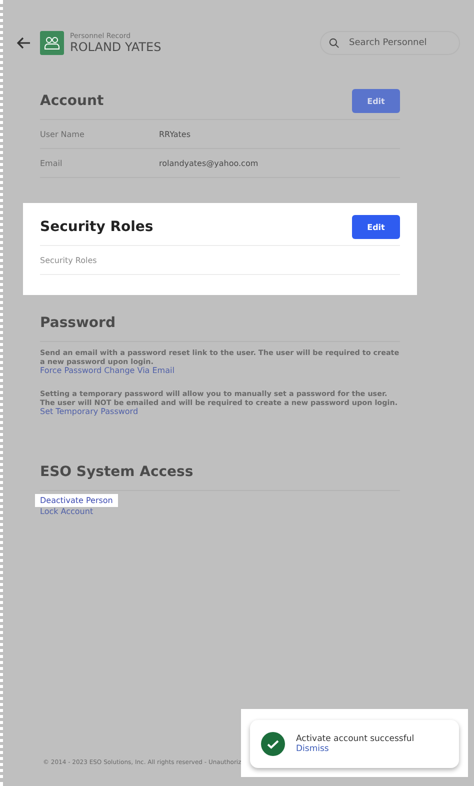 The height and width of the screenshot is (786, 474). I want to click on check-icon, so click(273, 744).